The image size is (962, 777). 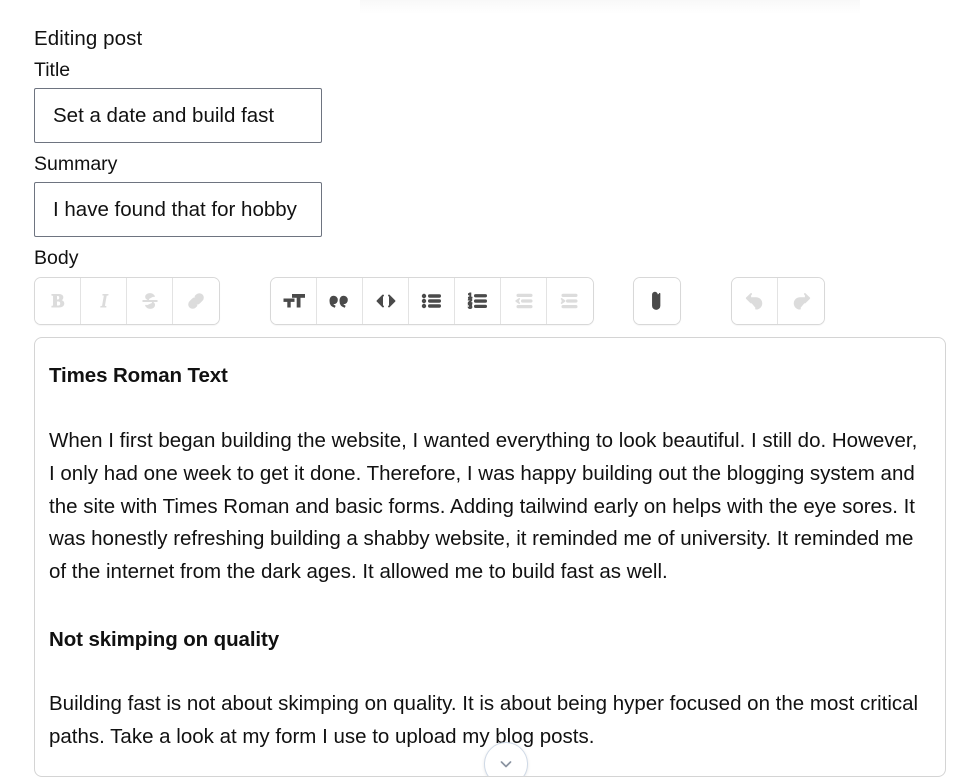 I want to click on undo-button, so click(x=755, y=301).